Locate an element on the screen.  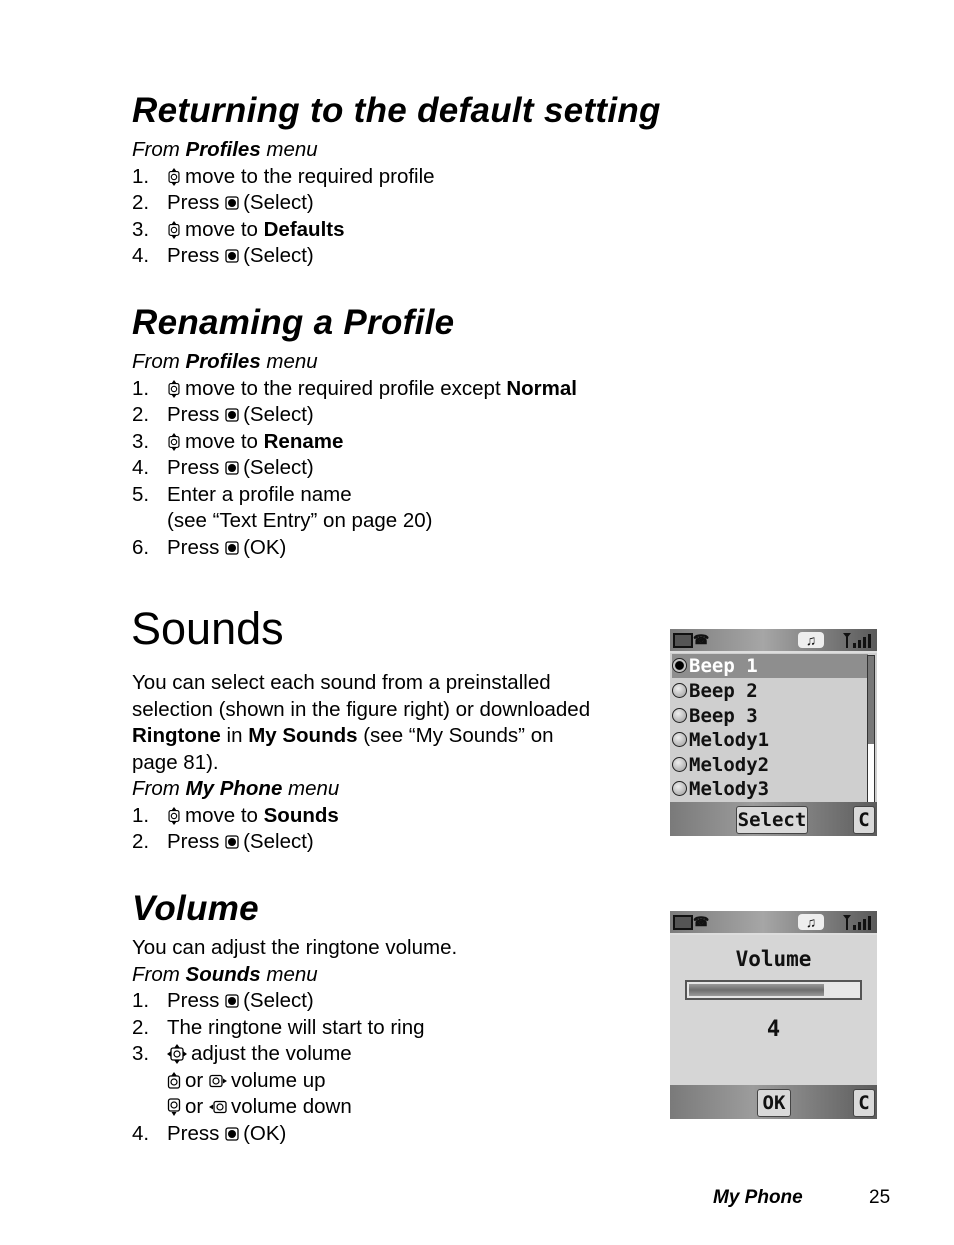
list-item: Beep 3 is located at coordinates (770, 716).